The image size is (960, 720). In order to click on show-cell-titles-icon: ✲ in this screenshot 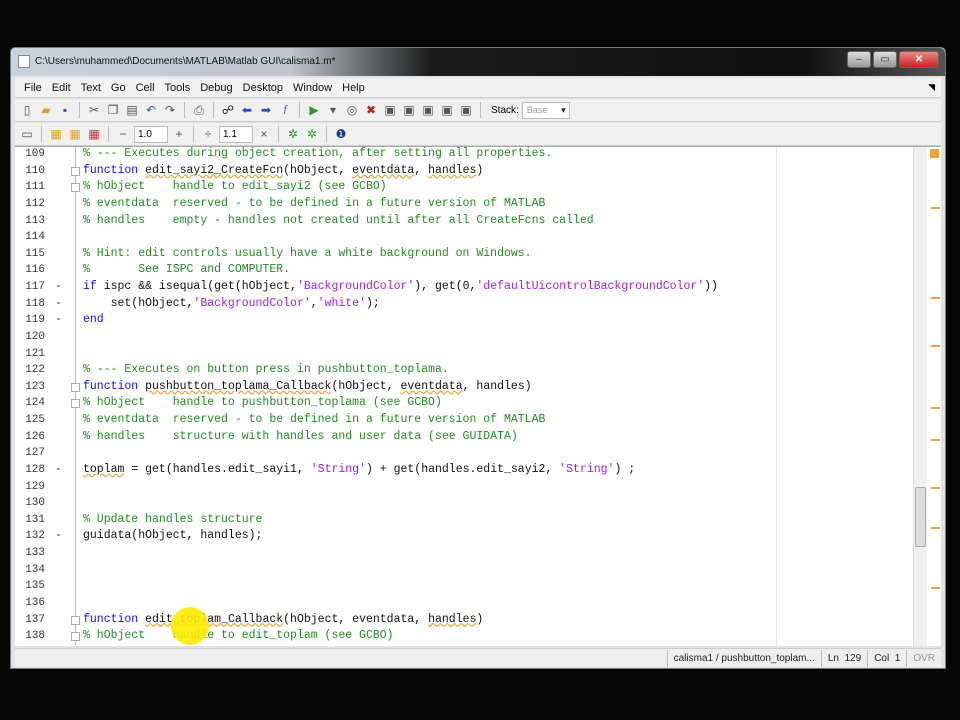, I will do `click(293, 134)`.